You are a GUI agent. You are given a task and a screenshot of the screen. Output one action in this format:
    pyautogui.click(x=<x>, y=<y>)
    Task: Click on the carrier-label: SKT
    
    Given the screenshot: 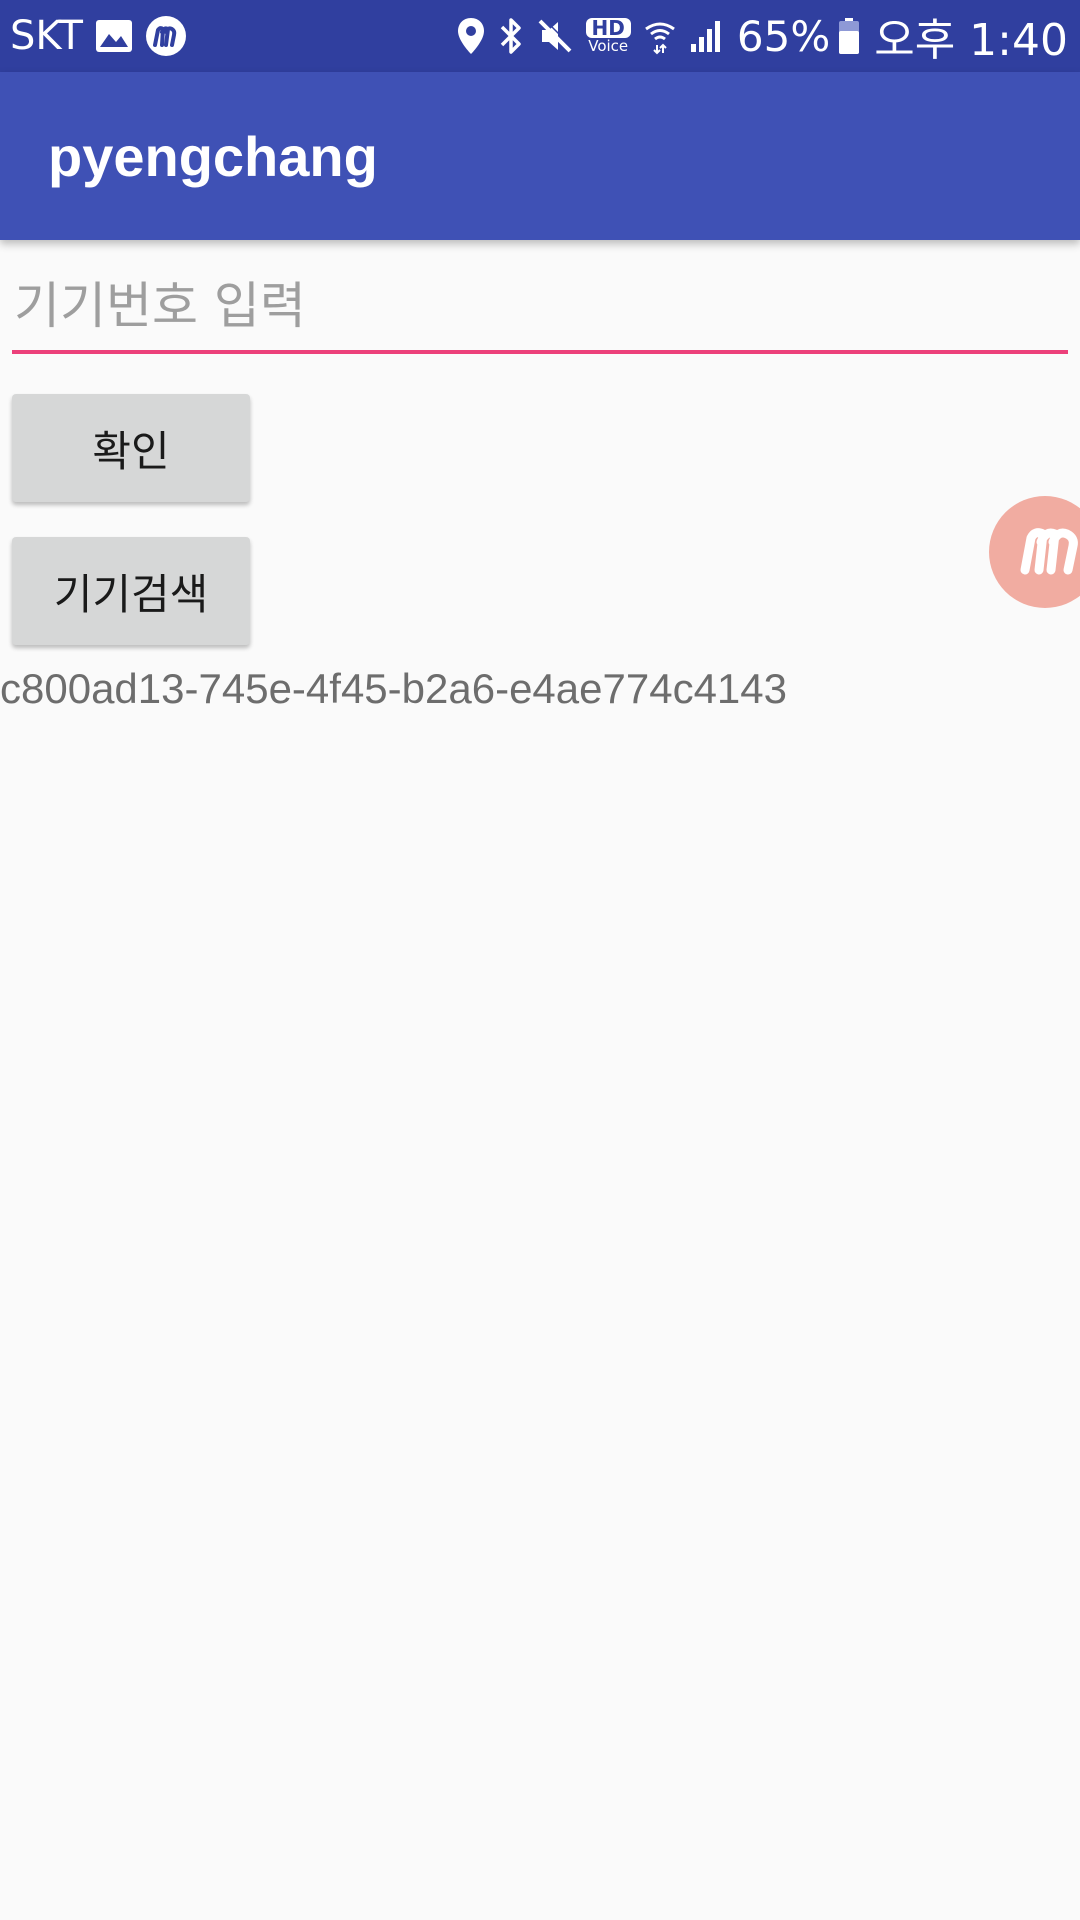 What is the action you would take?
    pyautogui.click(x=46, y=36)
    